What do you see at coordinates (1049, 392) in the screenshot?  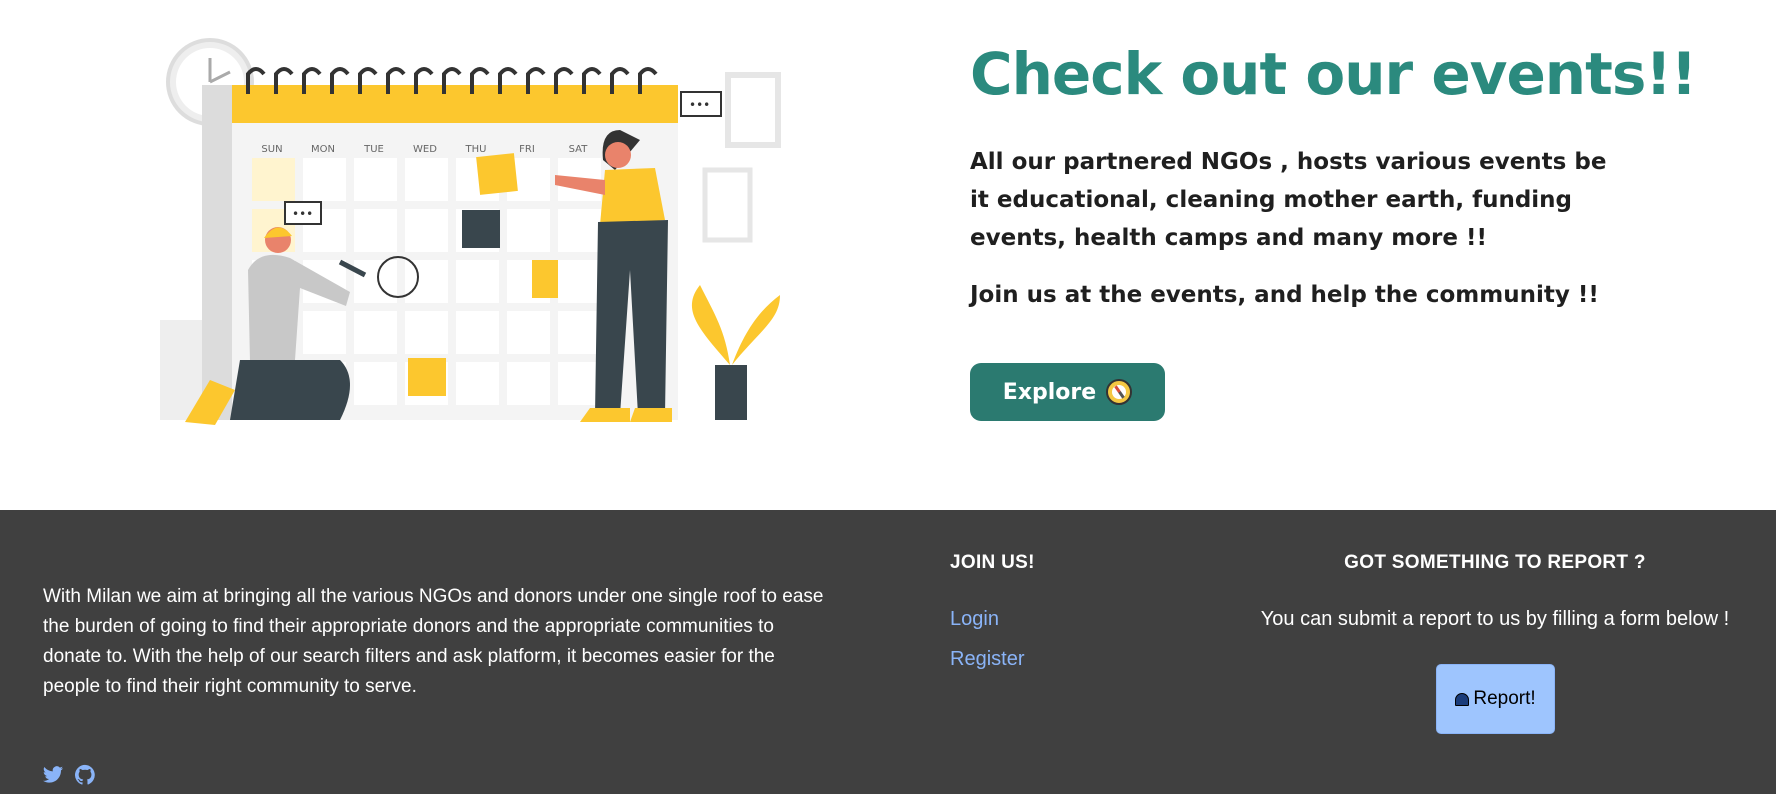 I see `explore-label: Explore` at bounding box center [1049, 392].